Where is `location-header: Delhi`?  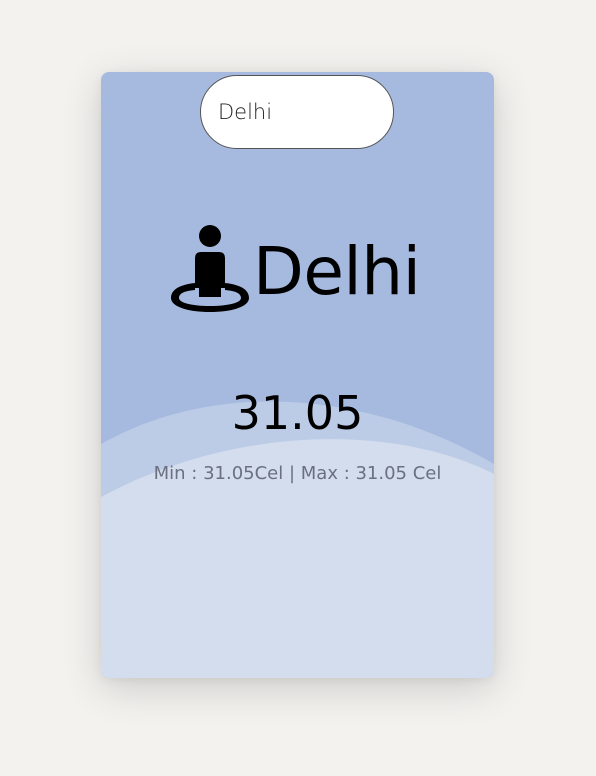 location-header: Delhi is located at coordinates (294, 270).